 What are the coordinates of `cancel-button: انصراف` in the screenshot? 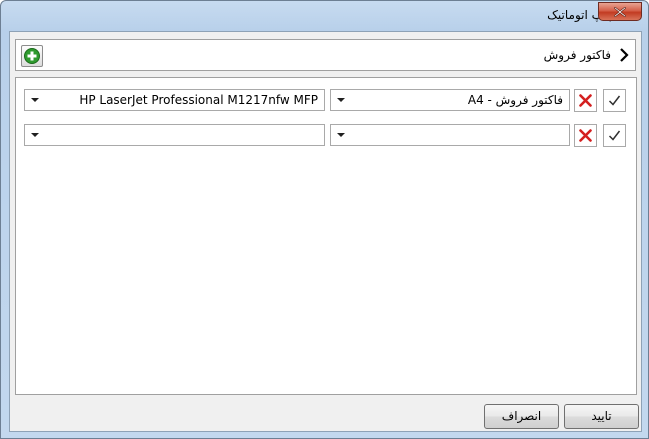 It's located at (521, 416).